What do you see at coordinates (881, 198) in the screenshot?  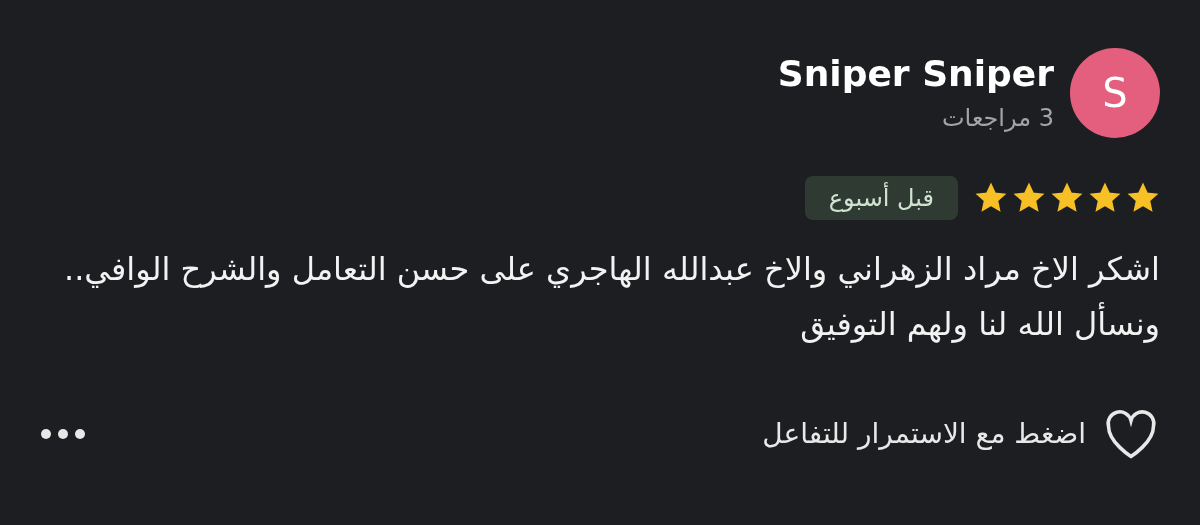 I see `time-badge: قبل أسبوع` at bounding box center [881, 198].